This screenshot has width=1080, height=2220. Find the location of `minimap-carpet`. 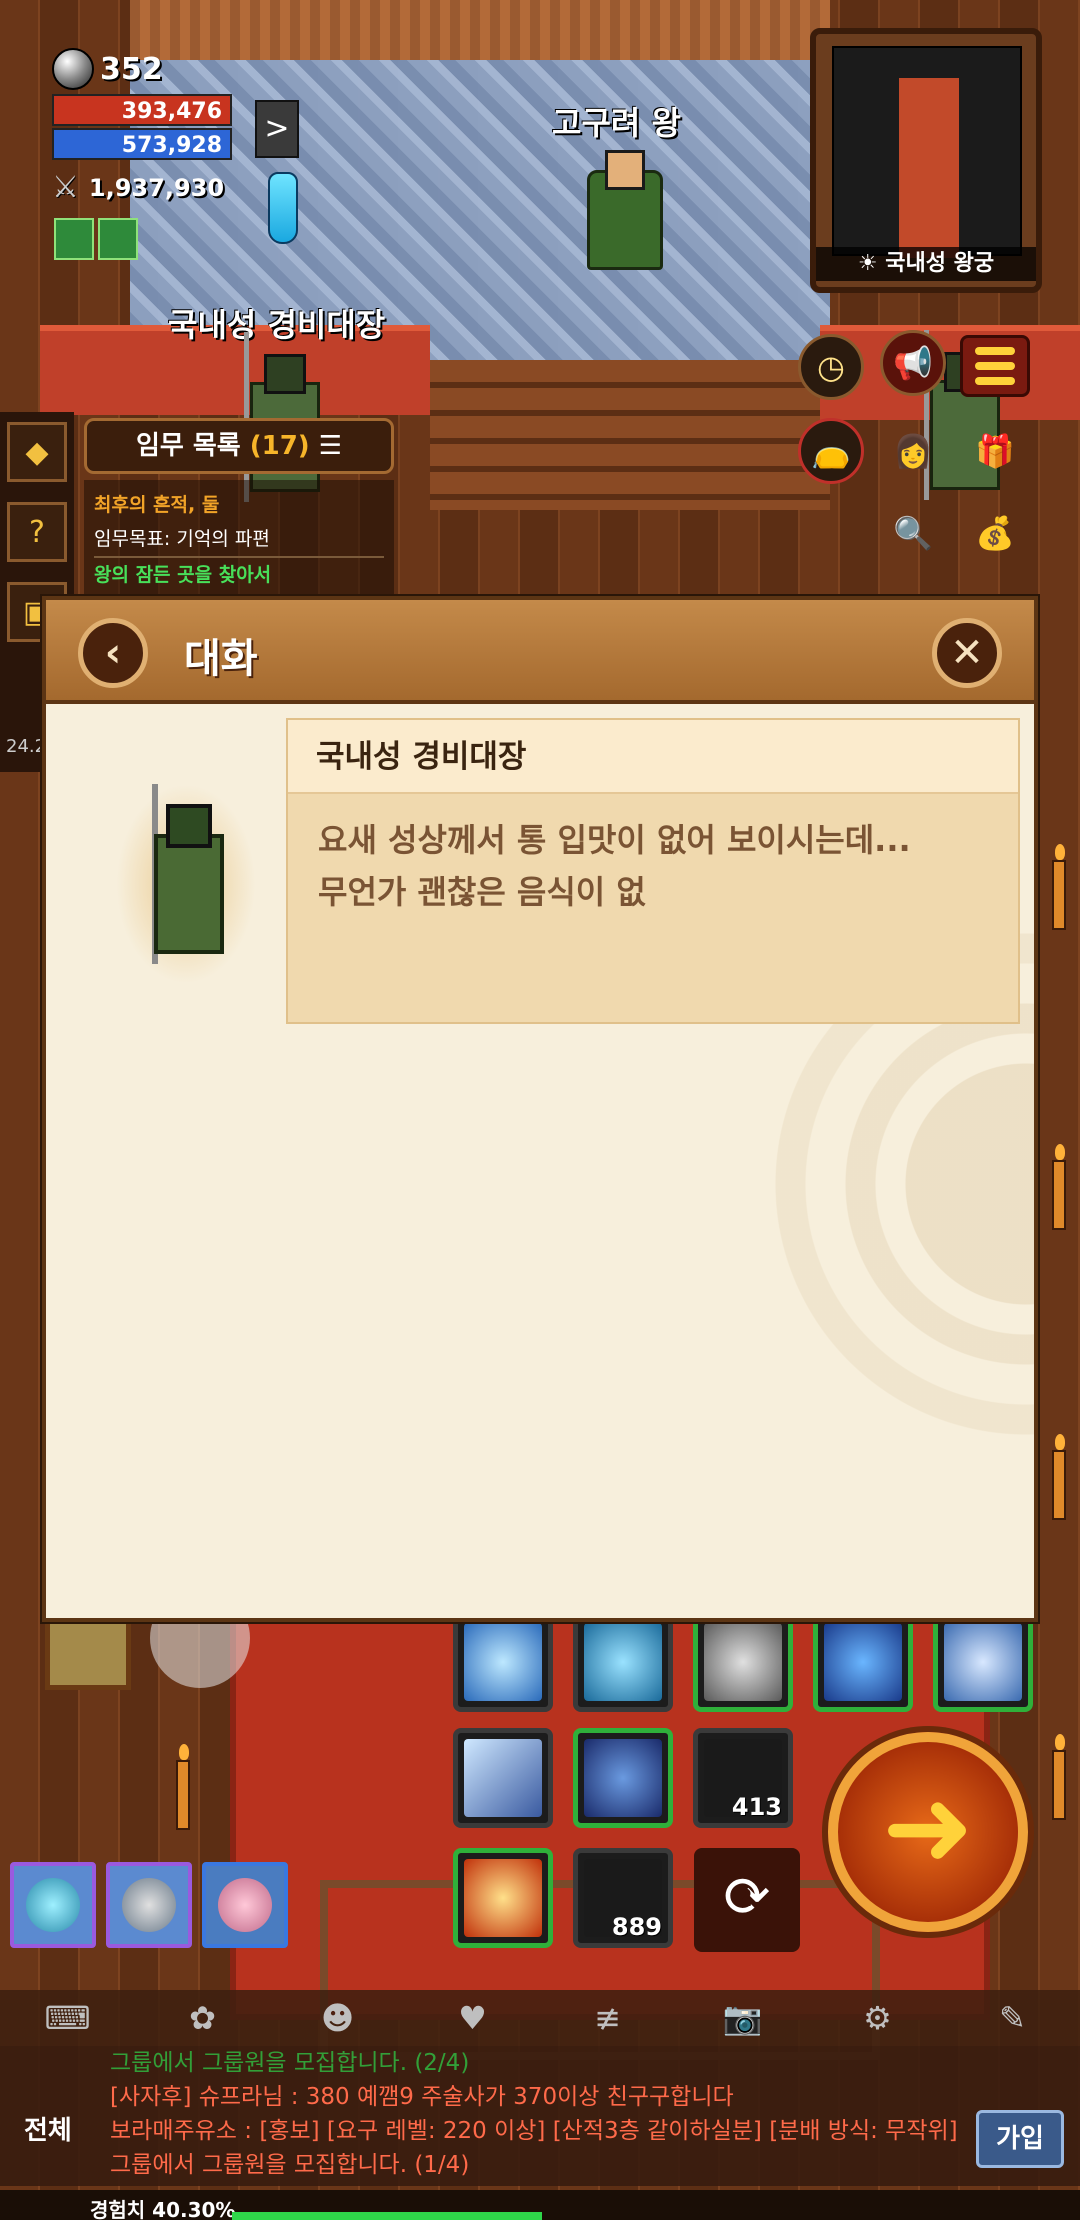

minimap-carpet is located at coordinates (929, 168).